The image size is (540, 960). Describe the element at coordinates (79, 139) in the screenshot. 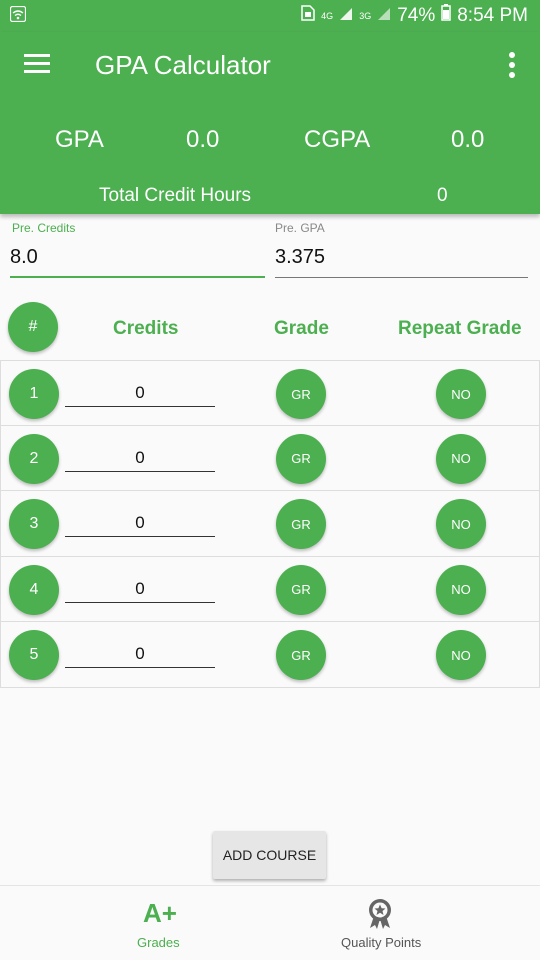

I see `gpa-label: GPA` at that location.